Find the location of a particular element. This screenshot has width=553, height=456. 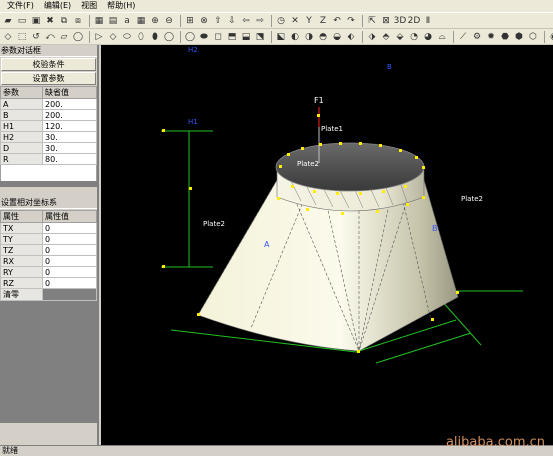

tool-13-icon: ◯ is located at coordinates (190, 37).